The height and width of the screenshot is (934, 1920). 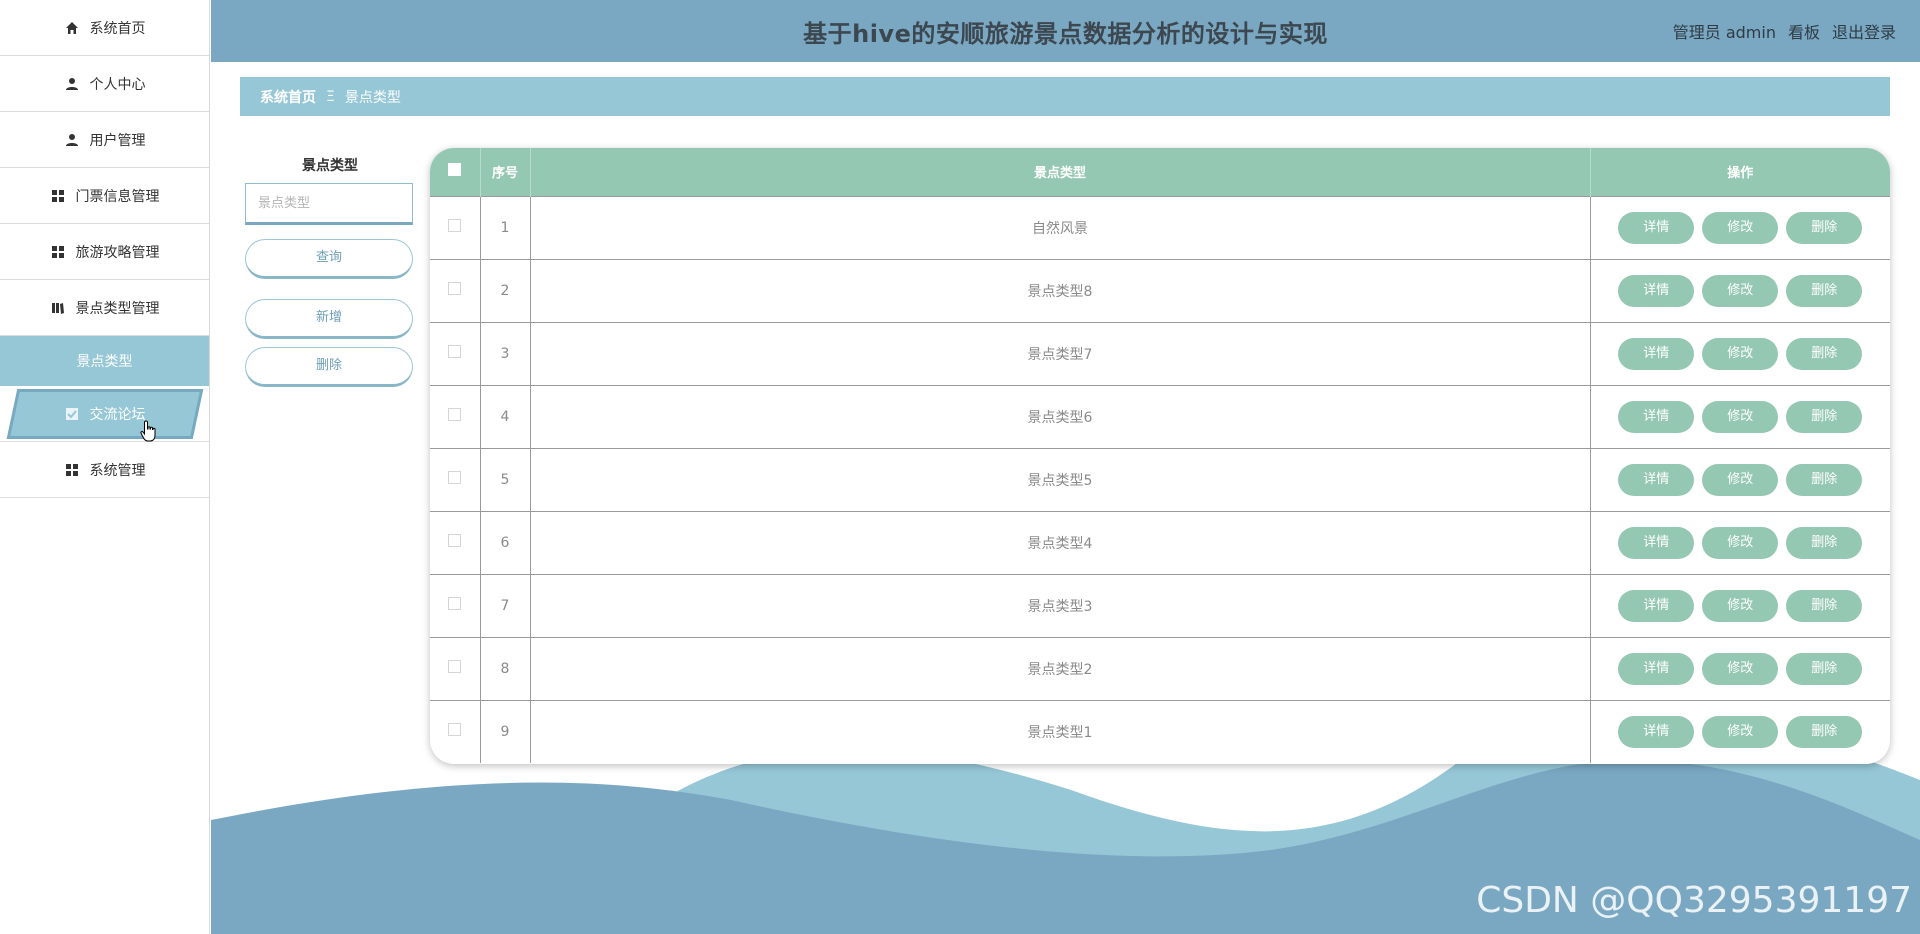 What do you see at coordinates (505, 172) in the screenshot?
I see `column-header-index: 序号` at bounding box center [505, 172].